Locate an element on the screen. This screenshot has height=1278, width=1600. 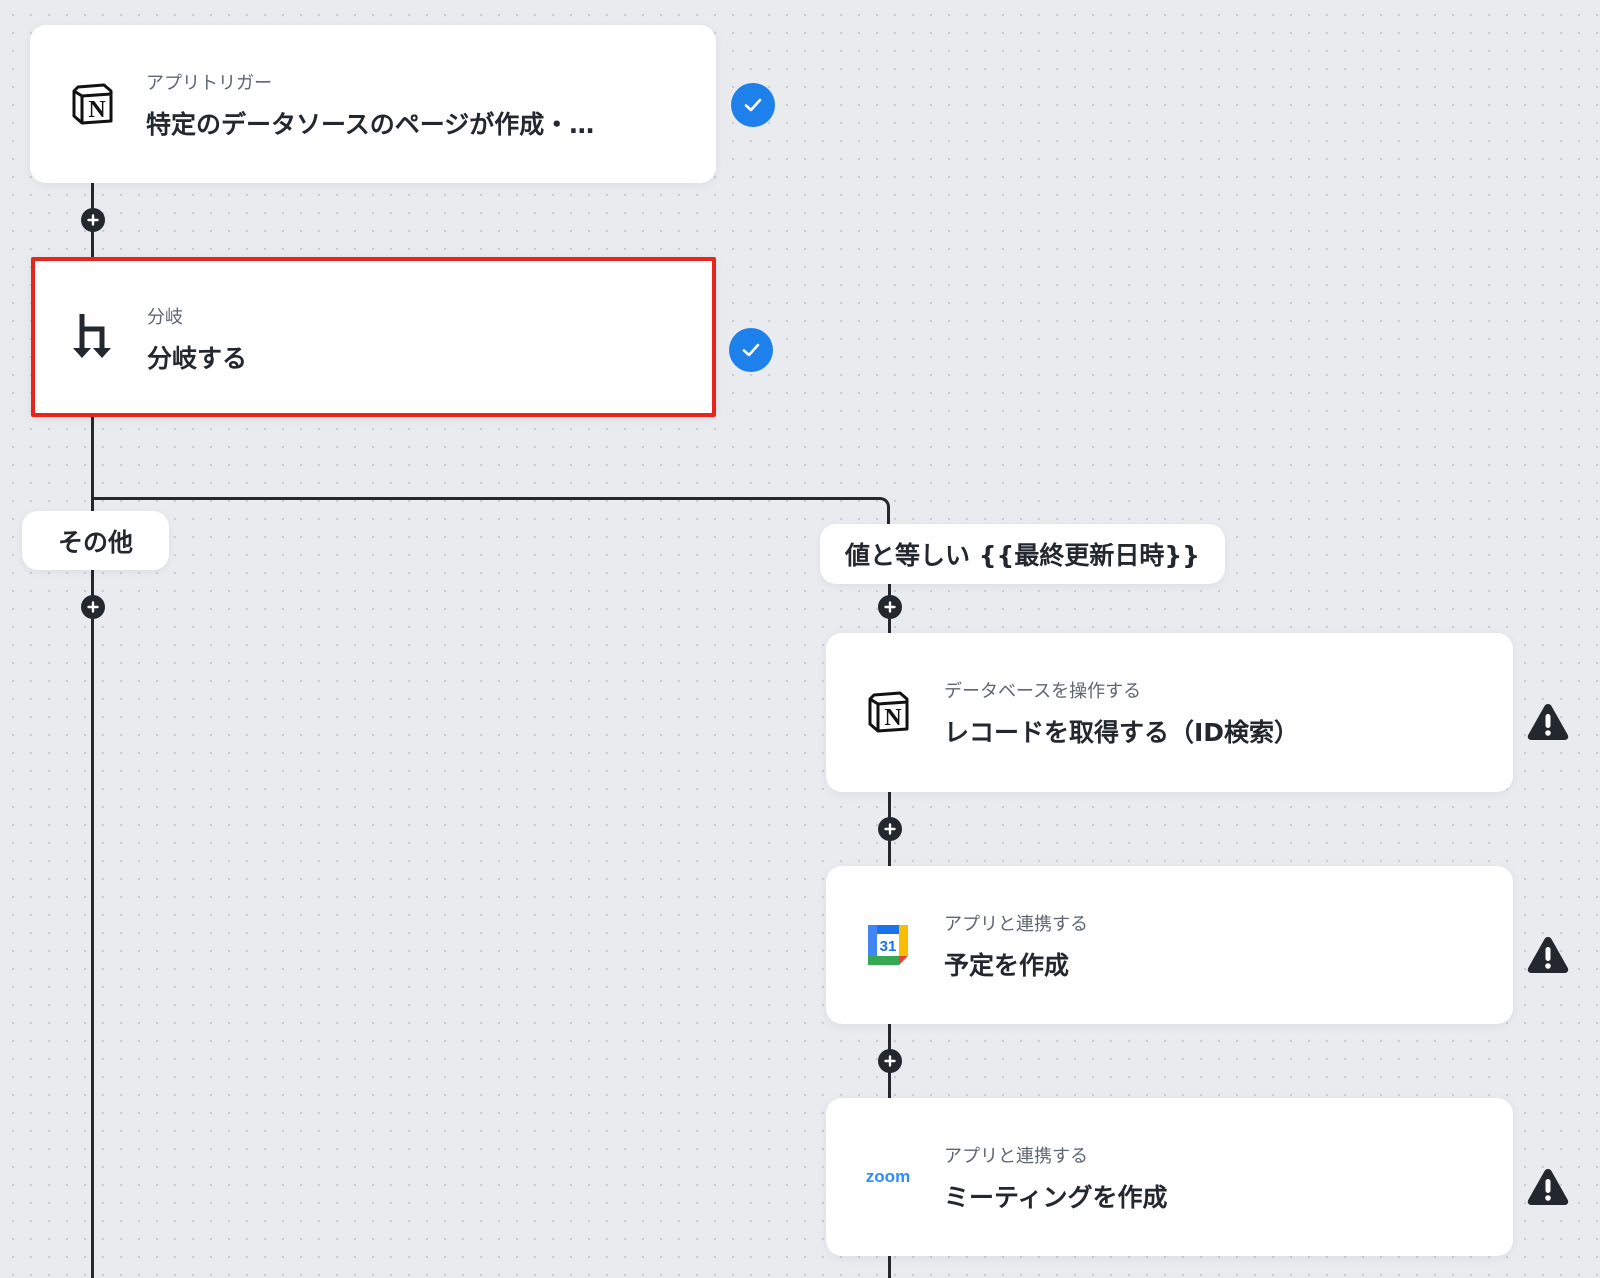
branch-complete-check is located at coordinates (751, 350).